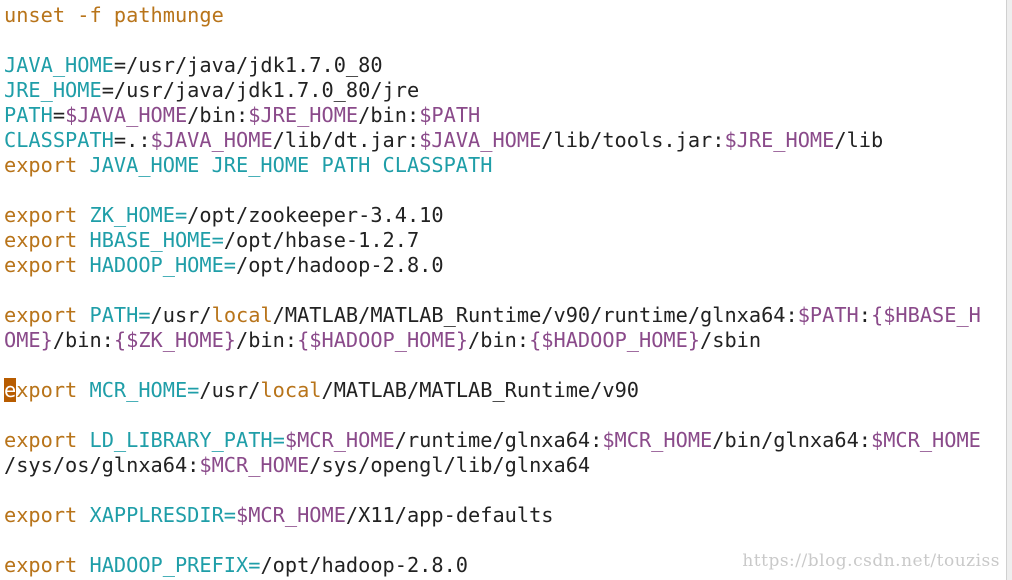 The height and width of the screenshot is (580, 1012). I want to click on code-token: {$ZK_HOME}, so click(175, 340).